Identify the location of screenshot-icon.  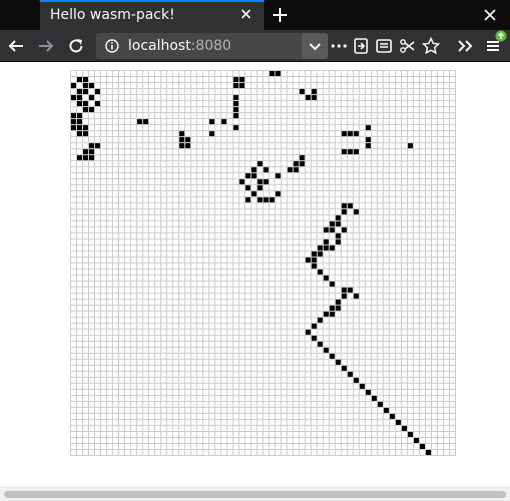
(408, 46).